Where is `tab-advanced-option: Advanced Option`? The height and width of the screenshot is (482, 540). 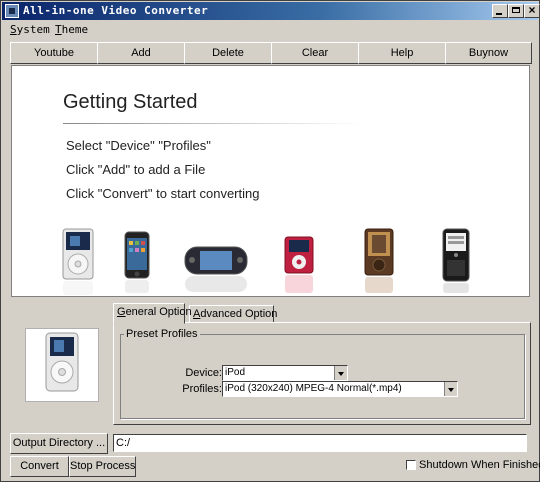 tab-advanced-option: Advanced Option is located at coordinates (233, 314).